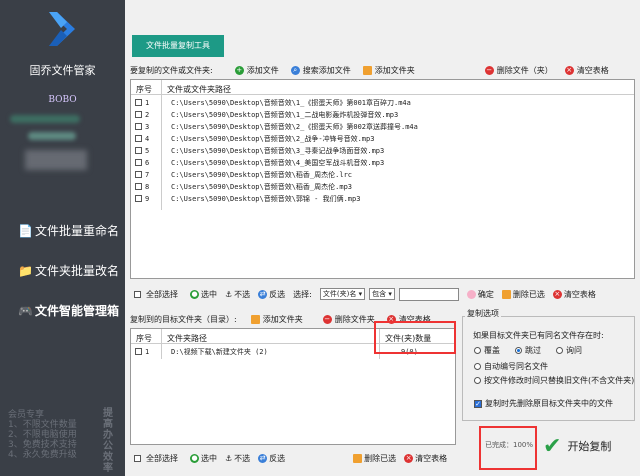 This screenshot has width=640, height=476. What do you see at coordinates (506, 294) in the screenshot?
I see `delete-icon` at bounding box center [506, 294].